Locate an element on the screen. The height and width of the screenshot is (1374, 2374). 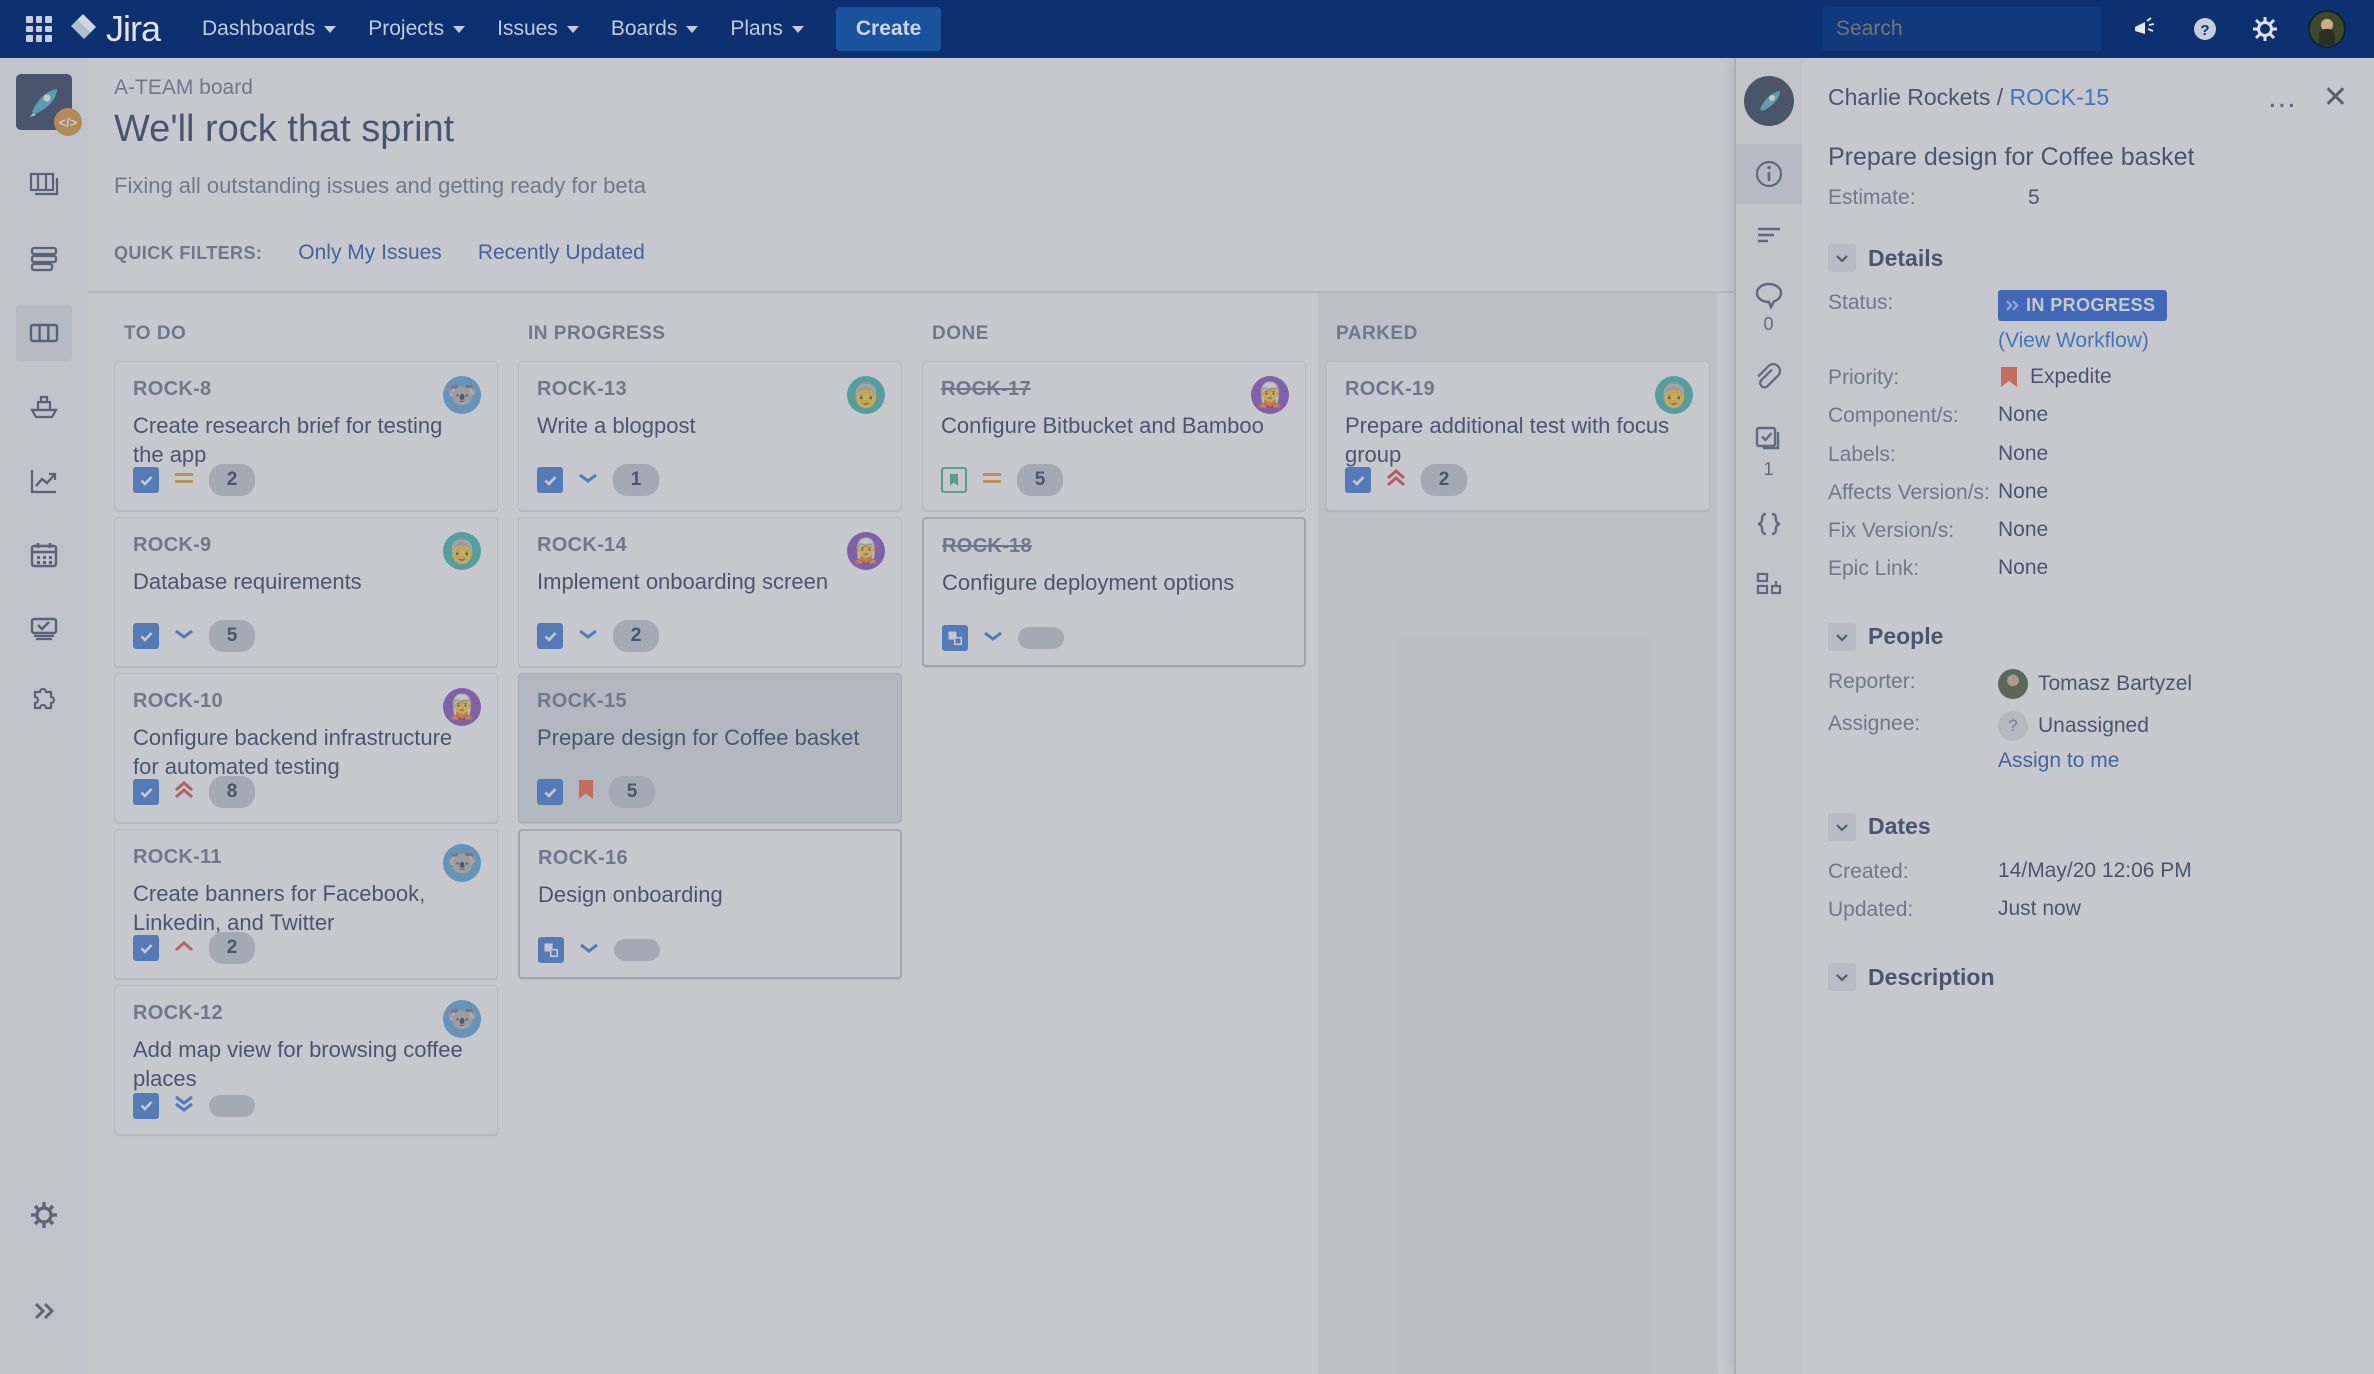
field-value: ? Unassigned is located at coordinates (2073, 725).